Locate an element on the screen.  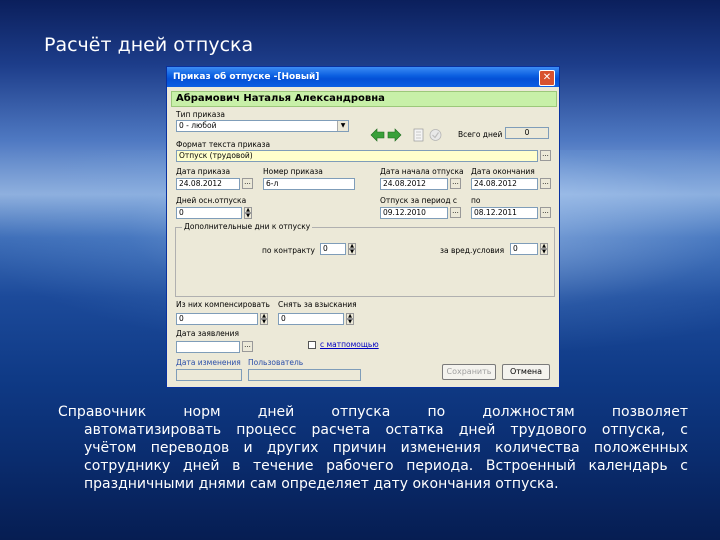
order-type-select: 0 - любой ▼ is located at coordinates (262, 126).